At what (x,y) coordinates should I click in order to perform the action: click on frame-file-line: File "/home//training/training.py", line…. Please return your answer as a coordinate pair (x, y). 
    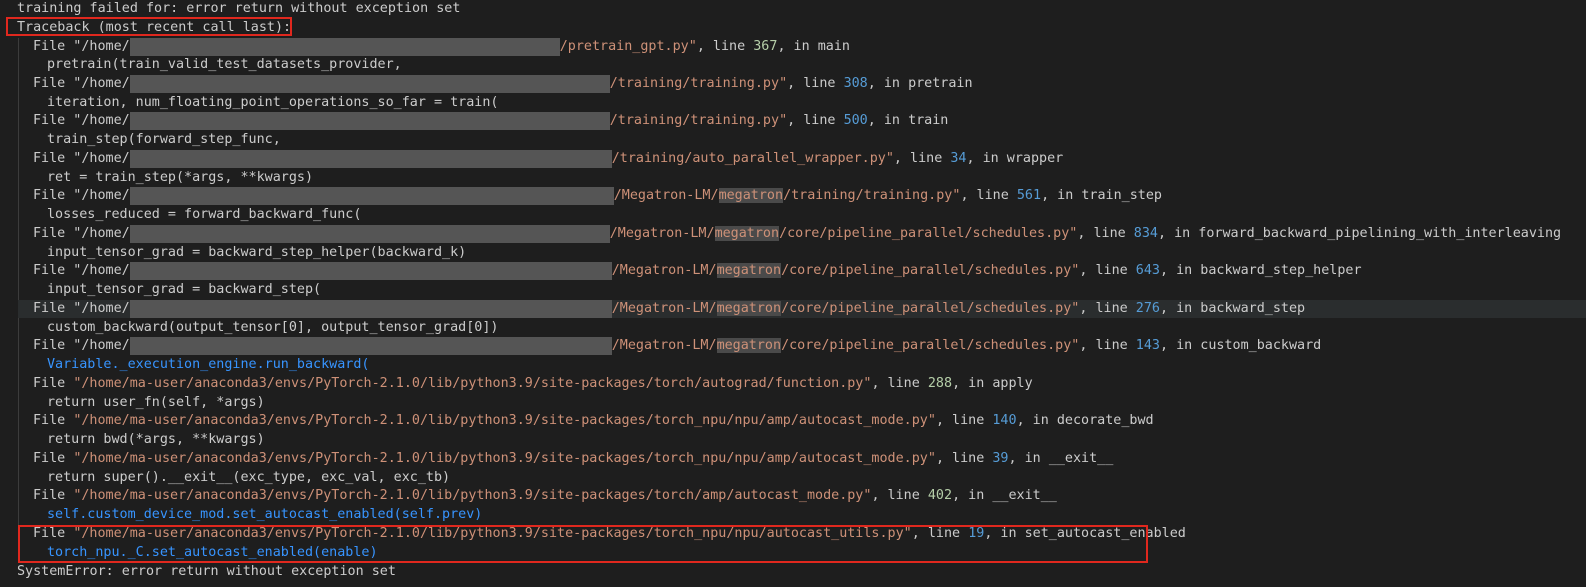
    Looking at the image, I should click on (491, 121).